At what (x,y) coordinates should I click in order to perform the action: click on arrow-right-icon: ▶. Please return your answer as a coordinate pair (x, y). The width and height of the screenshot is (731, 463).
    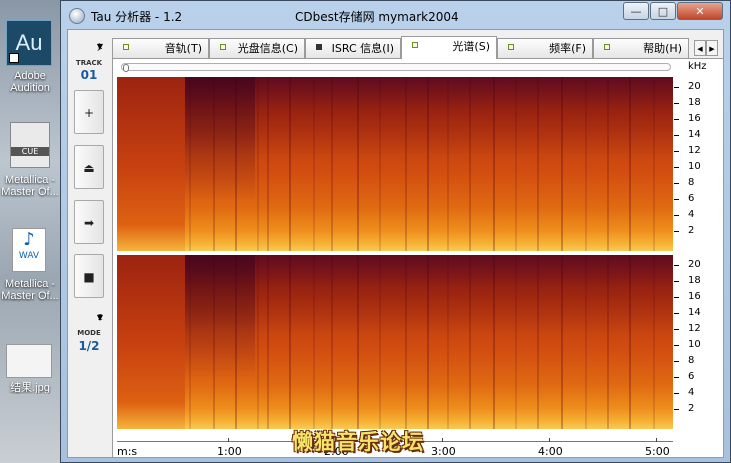
    Looking at the image, I should click on (712, 49).